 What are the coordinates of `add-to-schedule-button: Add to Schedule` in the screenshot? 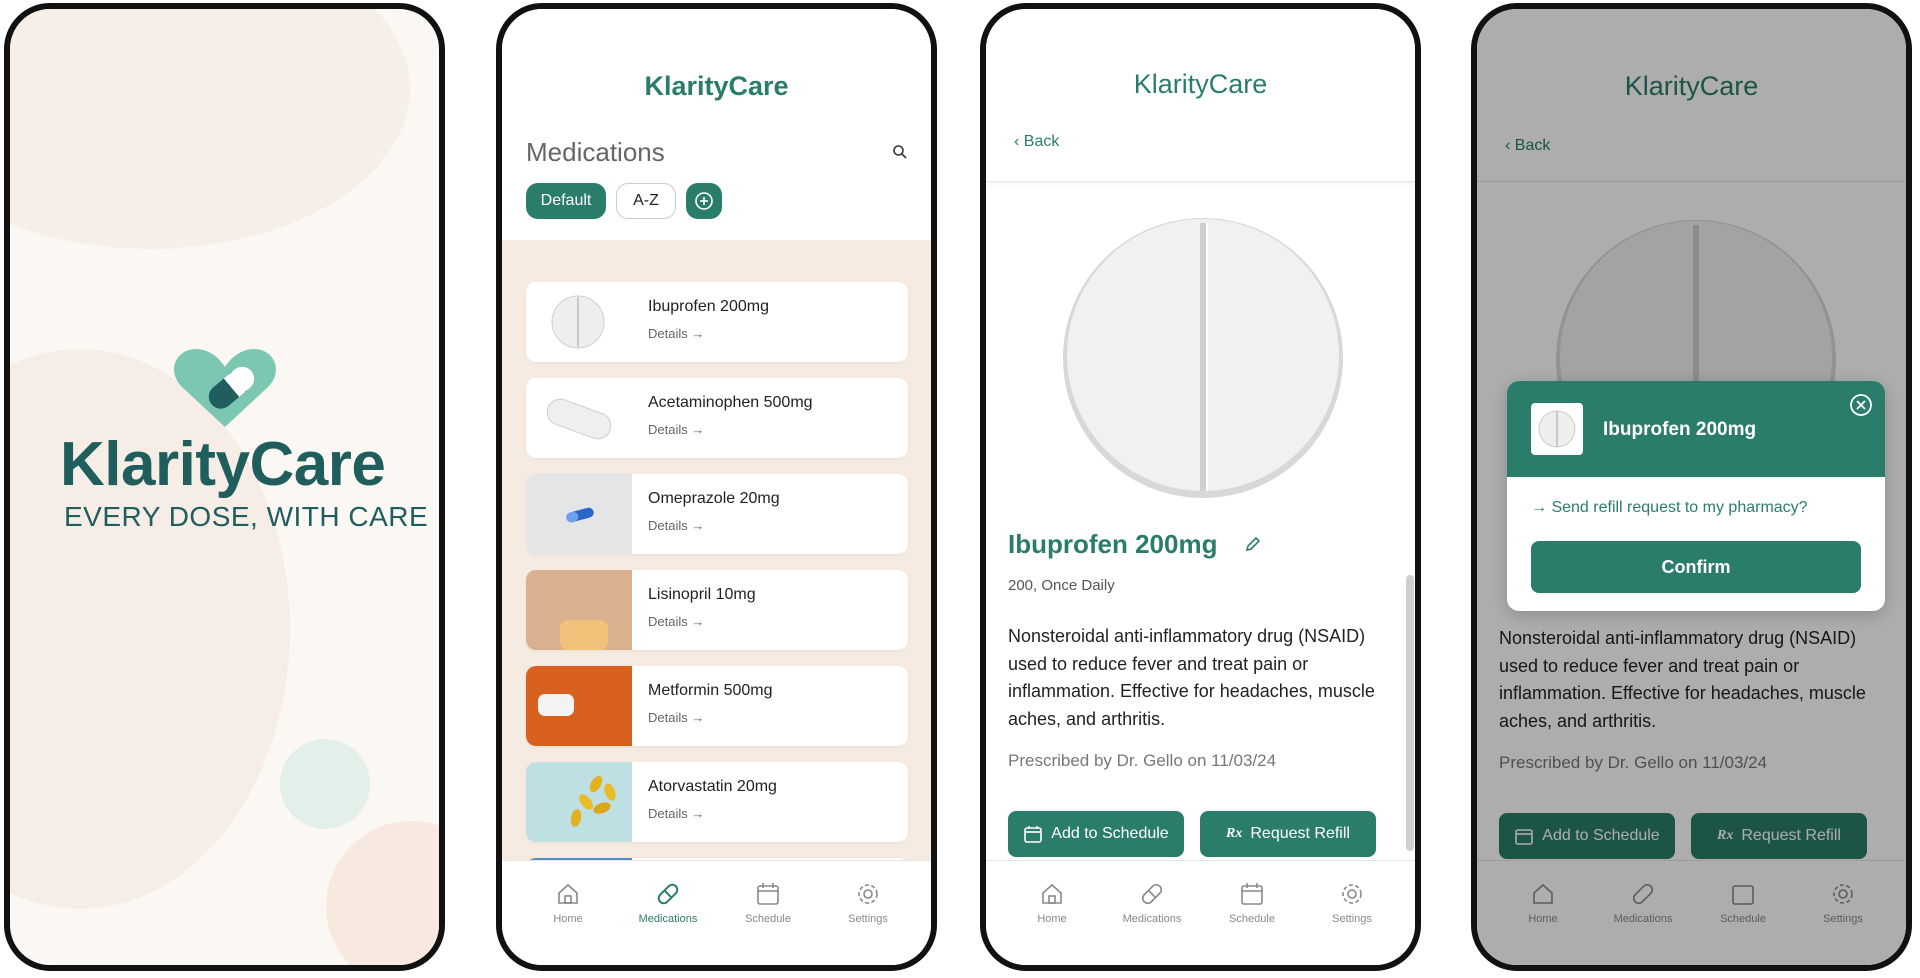 It's located at (1096, 834).